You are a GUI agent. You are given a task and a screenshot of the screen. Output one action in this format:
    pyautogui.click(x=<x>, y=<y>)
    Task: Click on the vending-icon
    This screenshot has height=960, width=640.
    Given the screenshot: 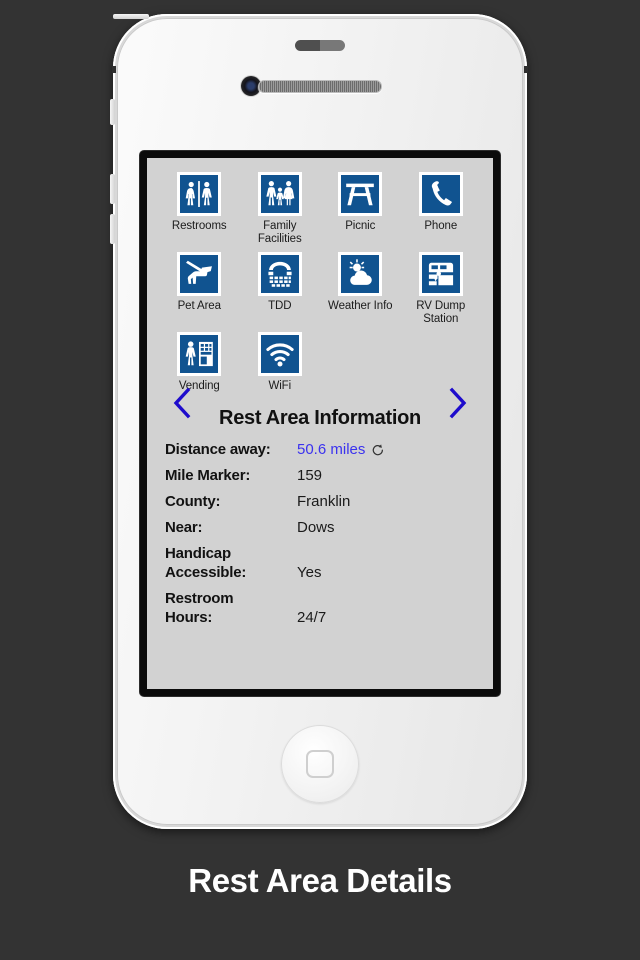 What is the action you would take?
    pyautogui.click(x=199, y=354)
    